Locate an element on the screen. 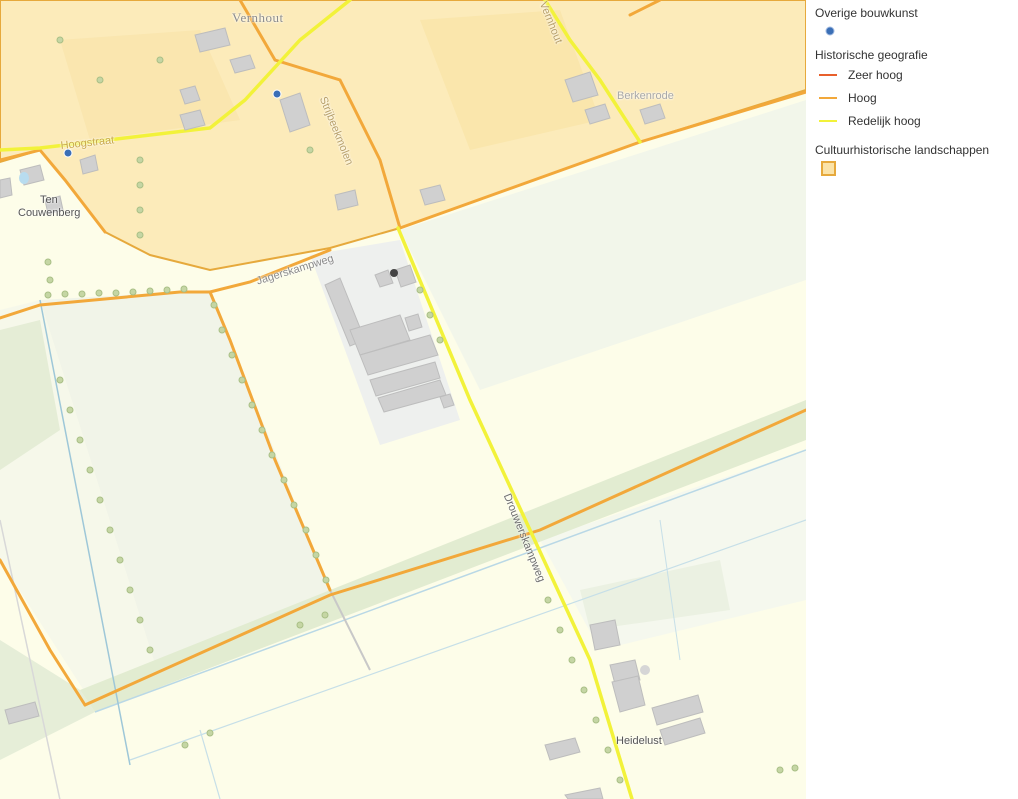  legend-item-zeer-hoog: Zeer hoog is located at coordinates (861, 75).